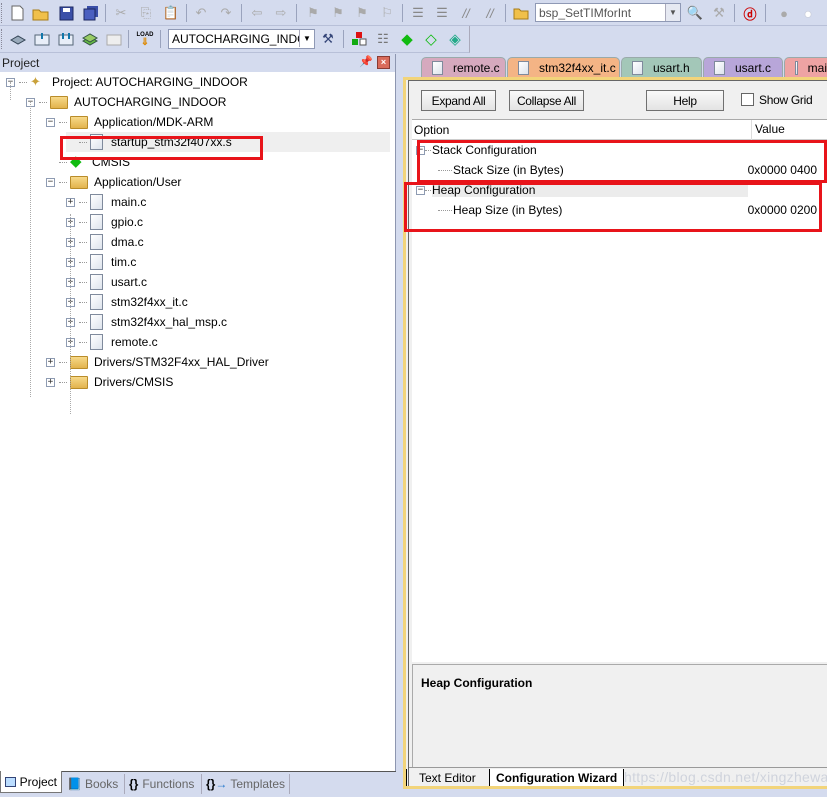 The width and height of the screenshot is (827, 797). I want to click on find-in-files-icon, so click(521, 13).